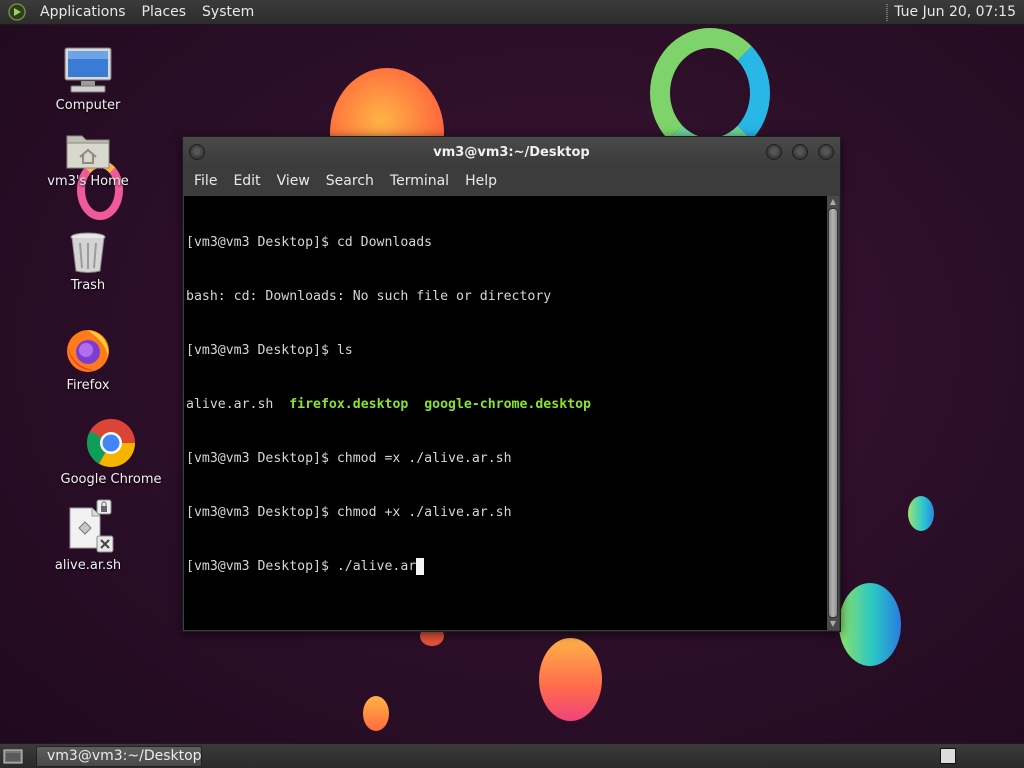  What do you see at coordinates (88, 565) in the screenshot?
I see `desktop-icon-label: alive.ar.sh` at bounding box center [88, 565].